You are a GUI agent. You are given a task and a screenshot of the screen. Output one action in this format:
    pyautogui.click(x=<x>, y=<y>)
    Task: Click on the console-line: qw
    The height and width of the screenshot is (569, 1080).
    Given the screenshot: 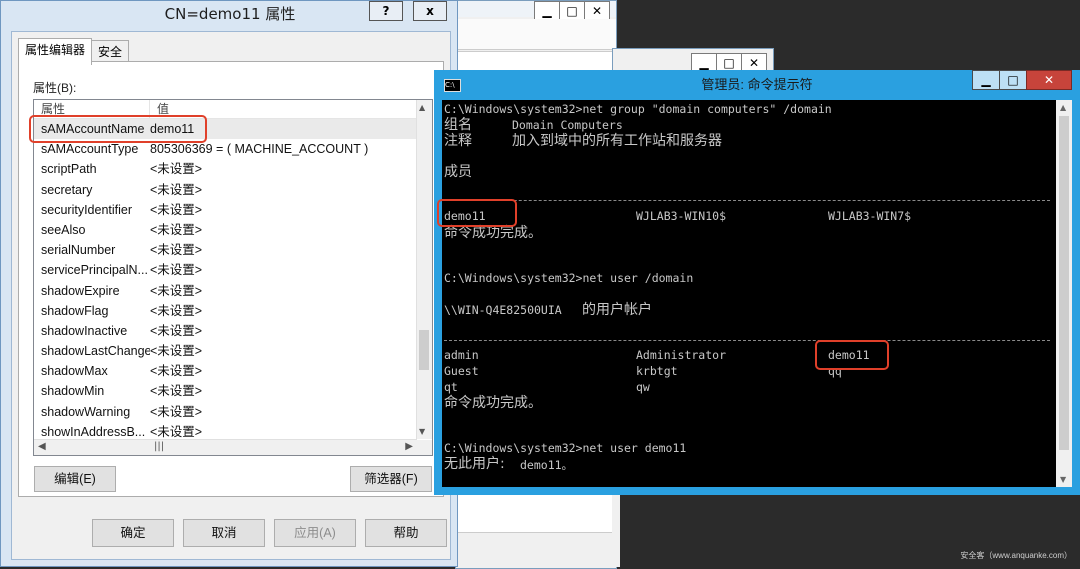 What is the action you would take?
    pyautogui.click(x=643, y=387)
    